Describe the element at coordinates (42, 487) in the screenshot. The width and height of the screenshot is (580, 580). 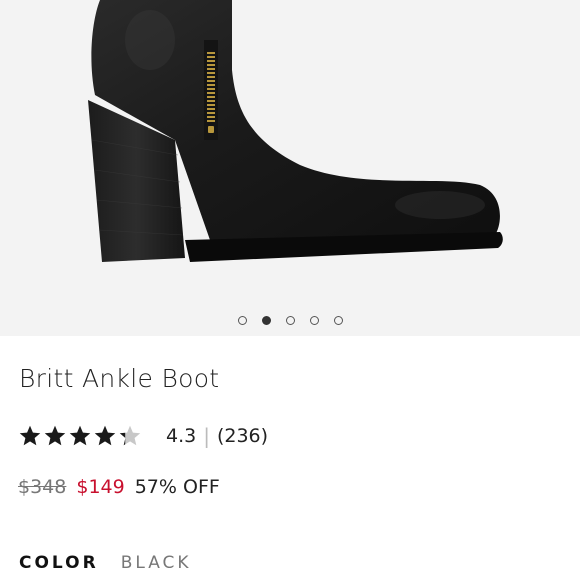
I see `original-price: $348` at that location.